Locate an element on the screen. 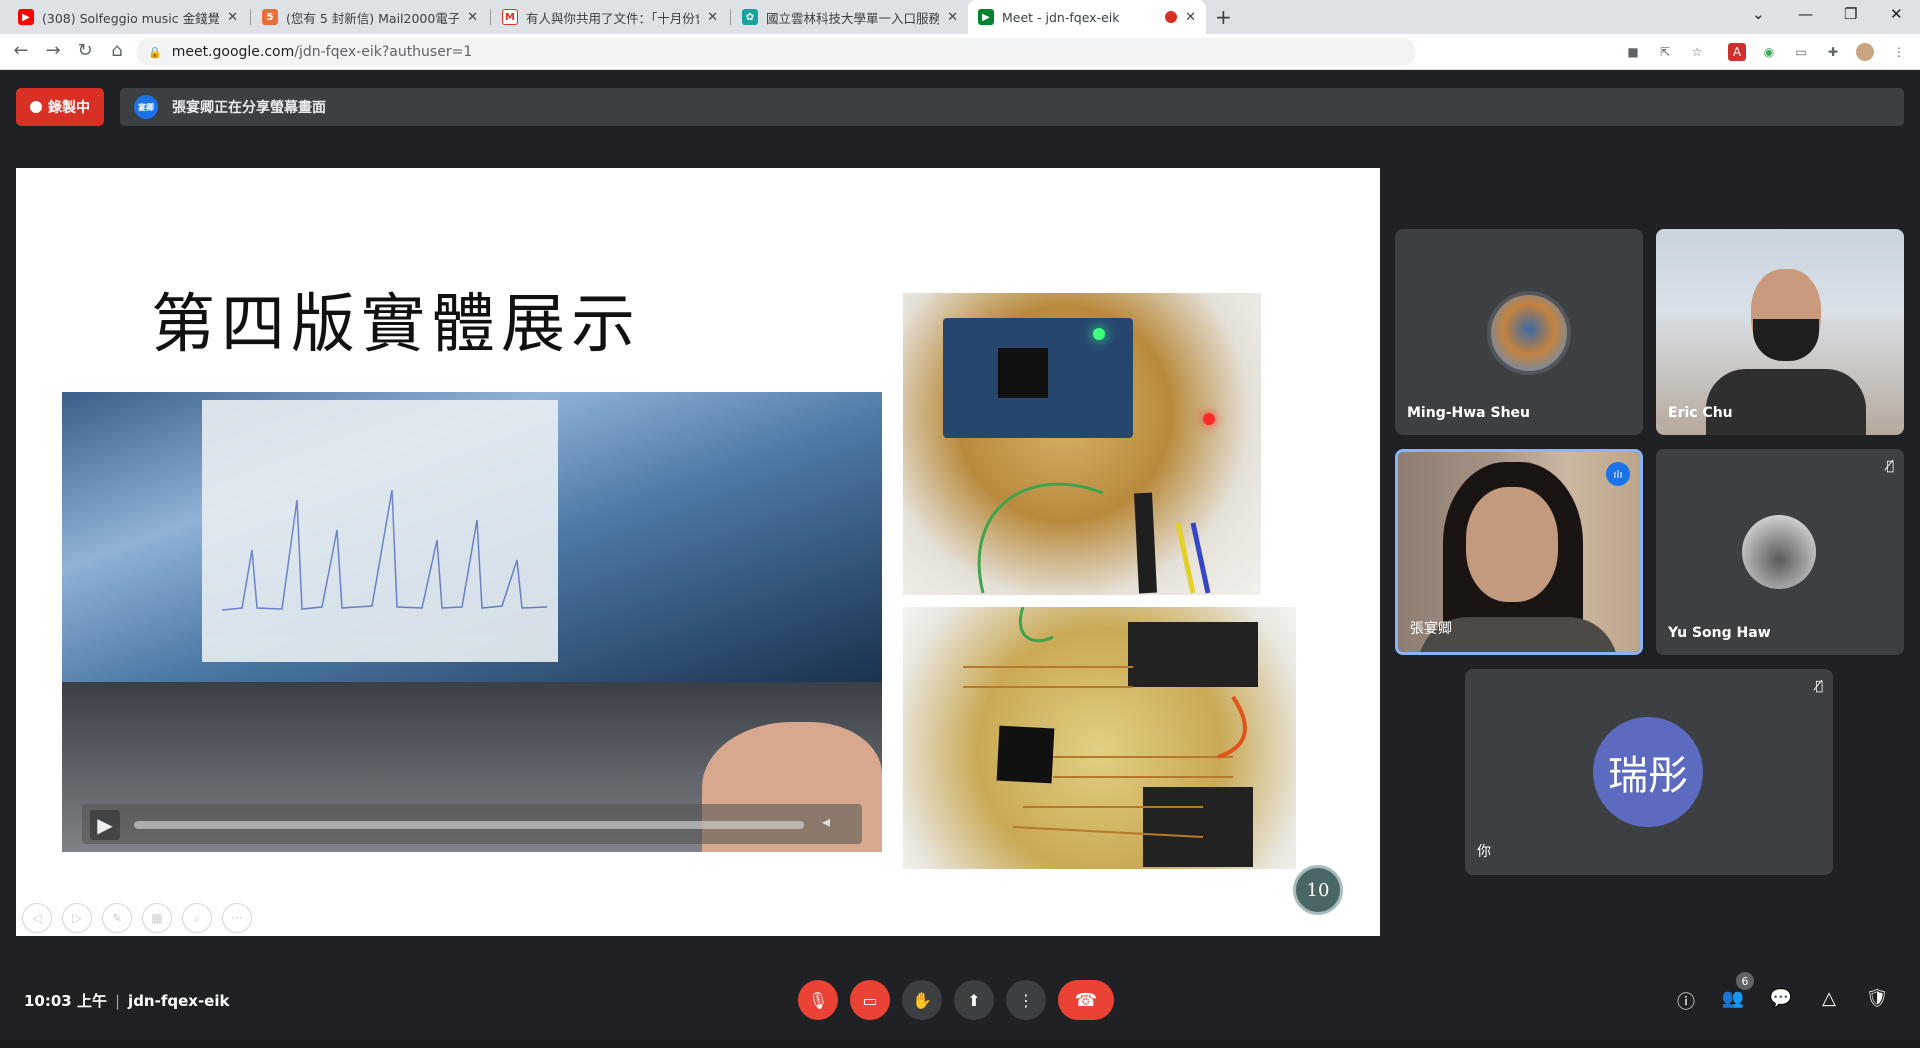 The height and width of the screenshot is (1048, 1920). back-icon: ← is located at coordinates (21, 50).